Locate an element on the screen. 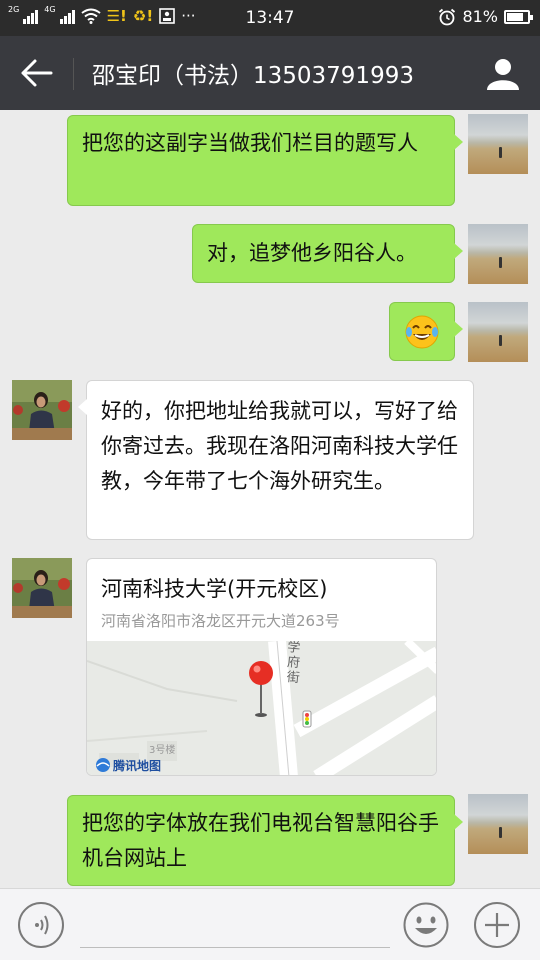  laughing-tears-emoji-icon is located at coordinates (422, 332).